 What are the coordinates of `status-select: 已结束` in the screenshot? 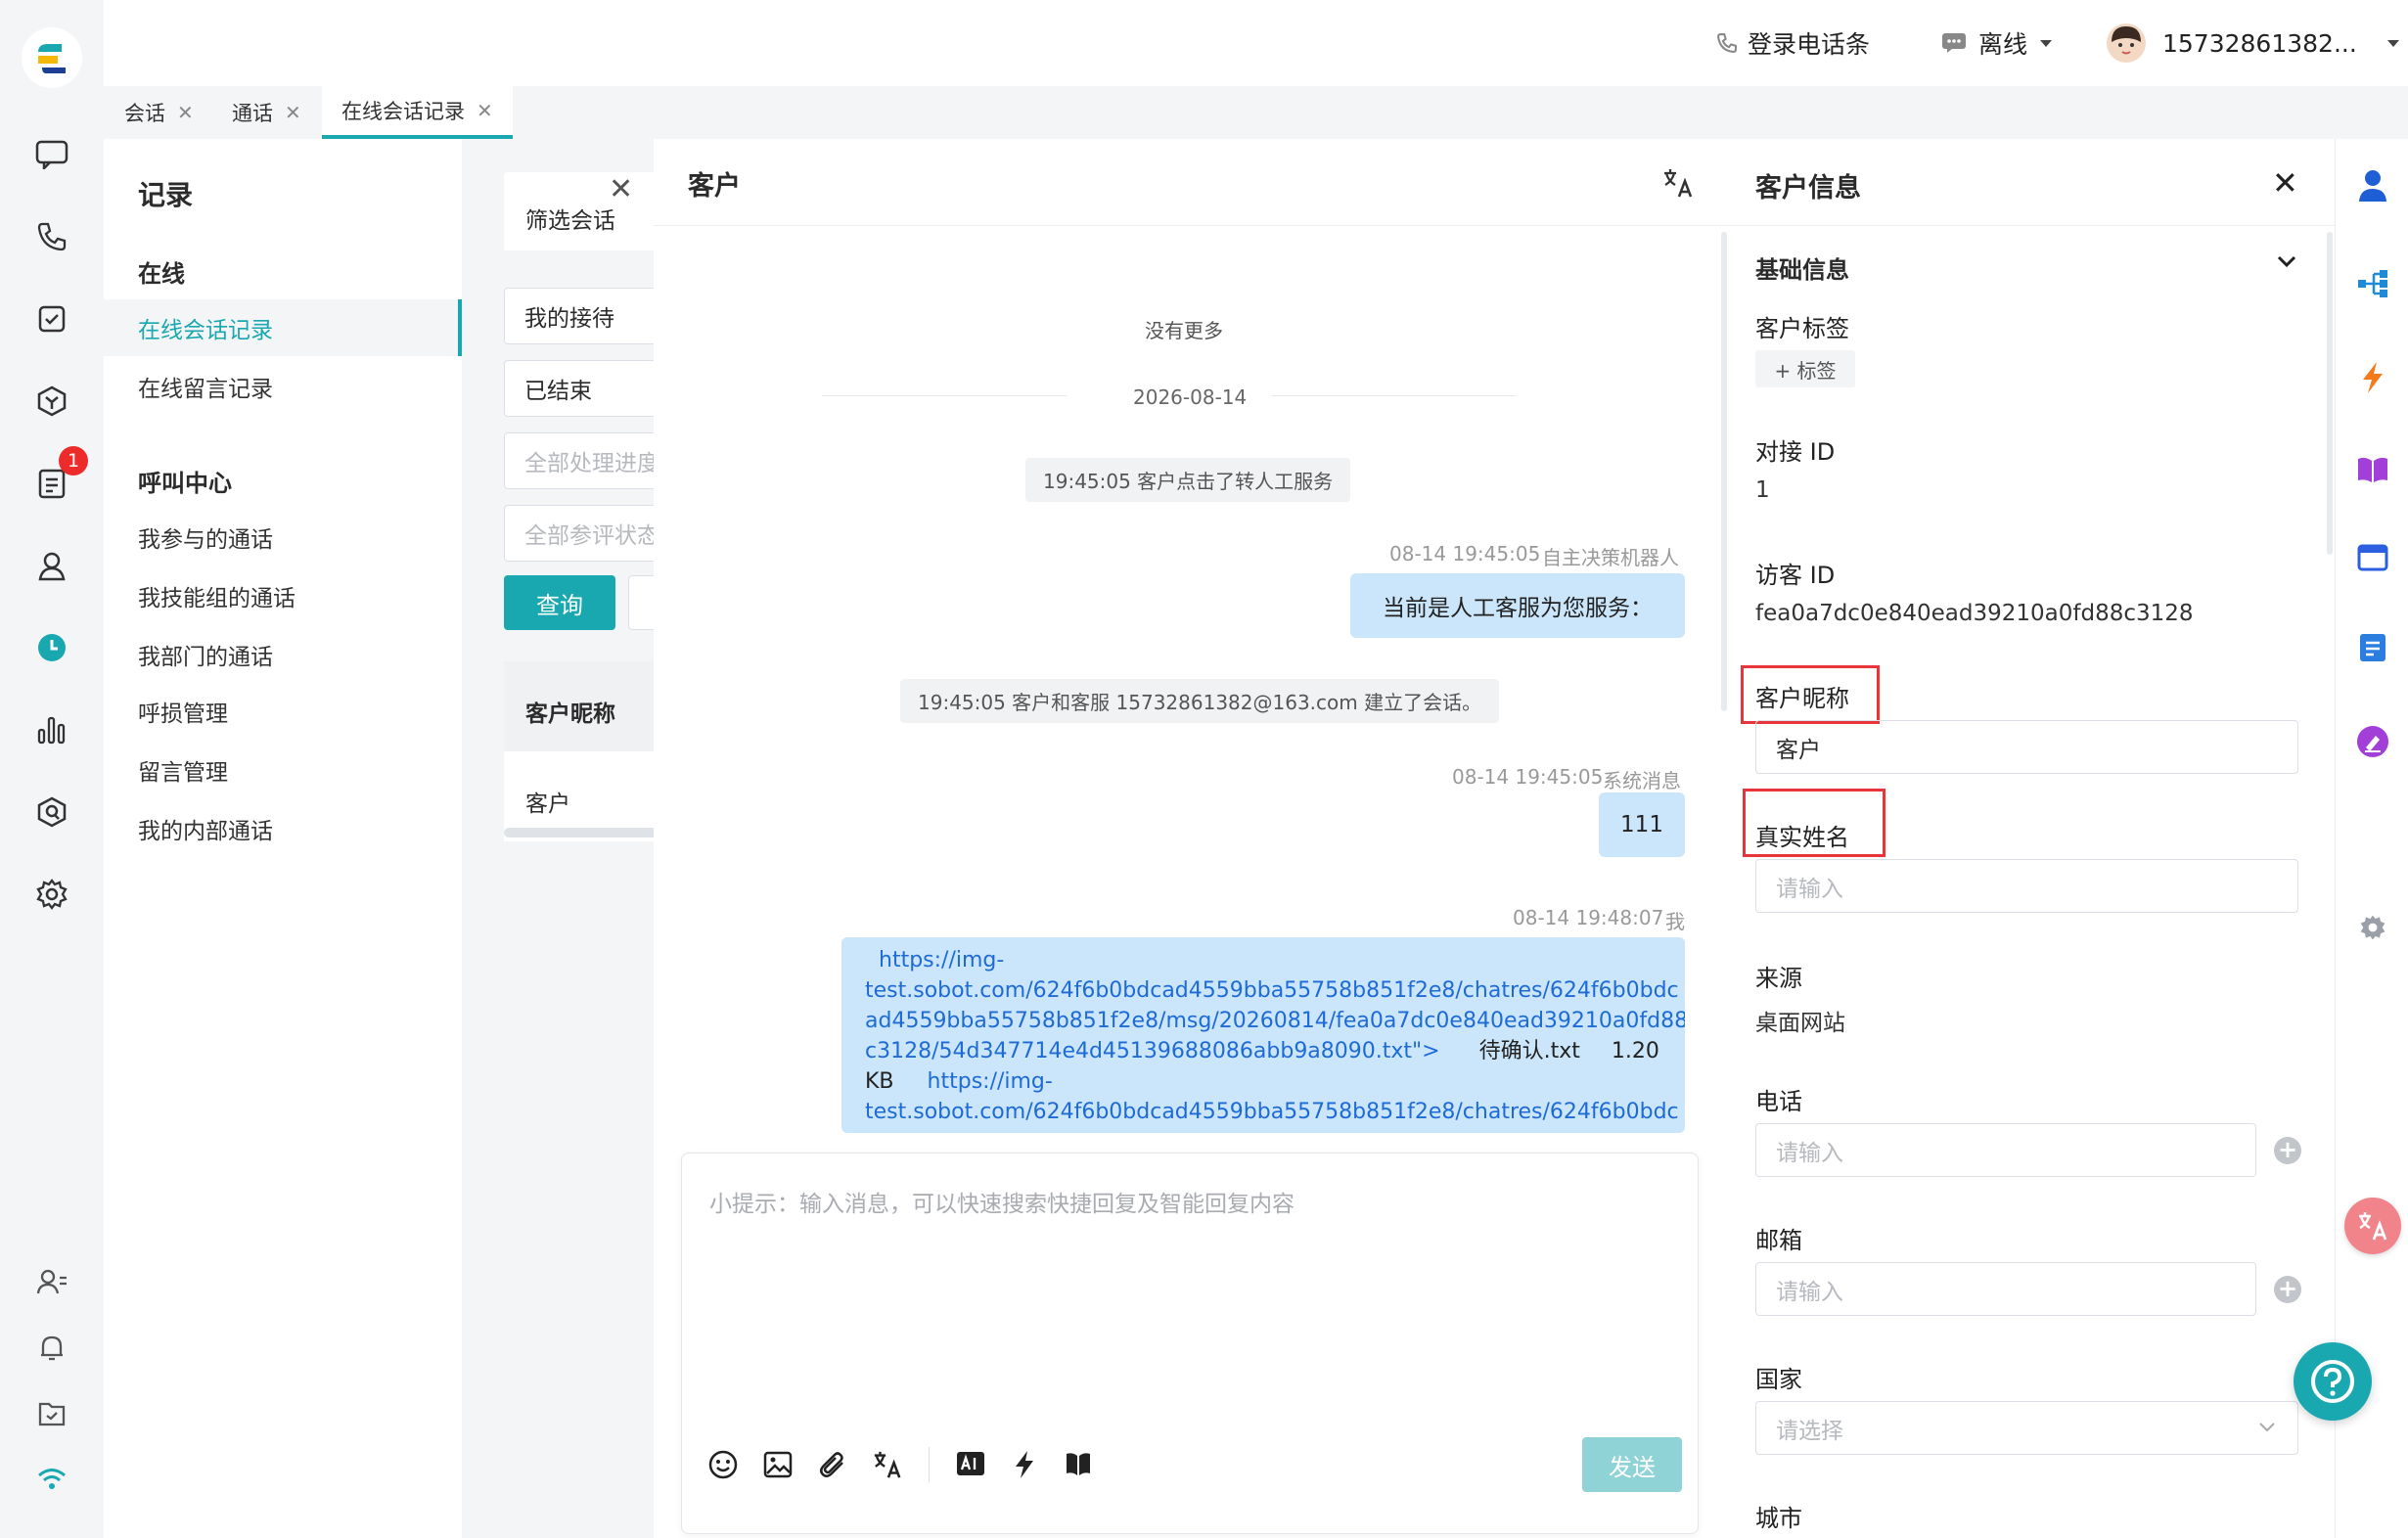 It's located at (579, 388).